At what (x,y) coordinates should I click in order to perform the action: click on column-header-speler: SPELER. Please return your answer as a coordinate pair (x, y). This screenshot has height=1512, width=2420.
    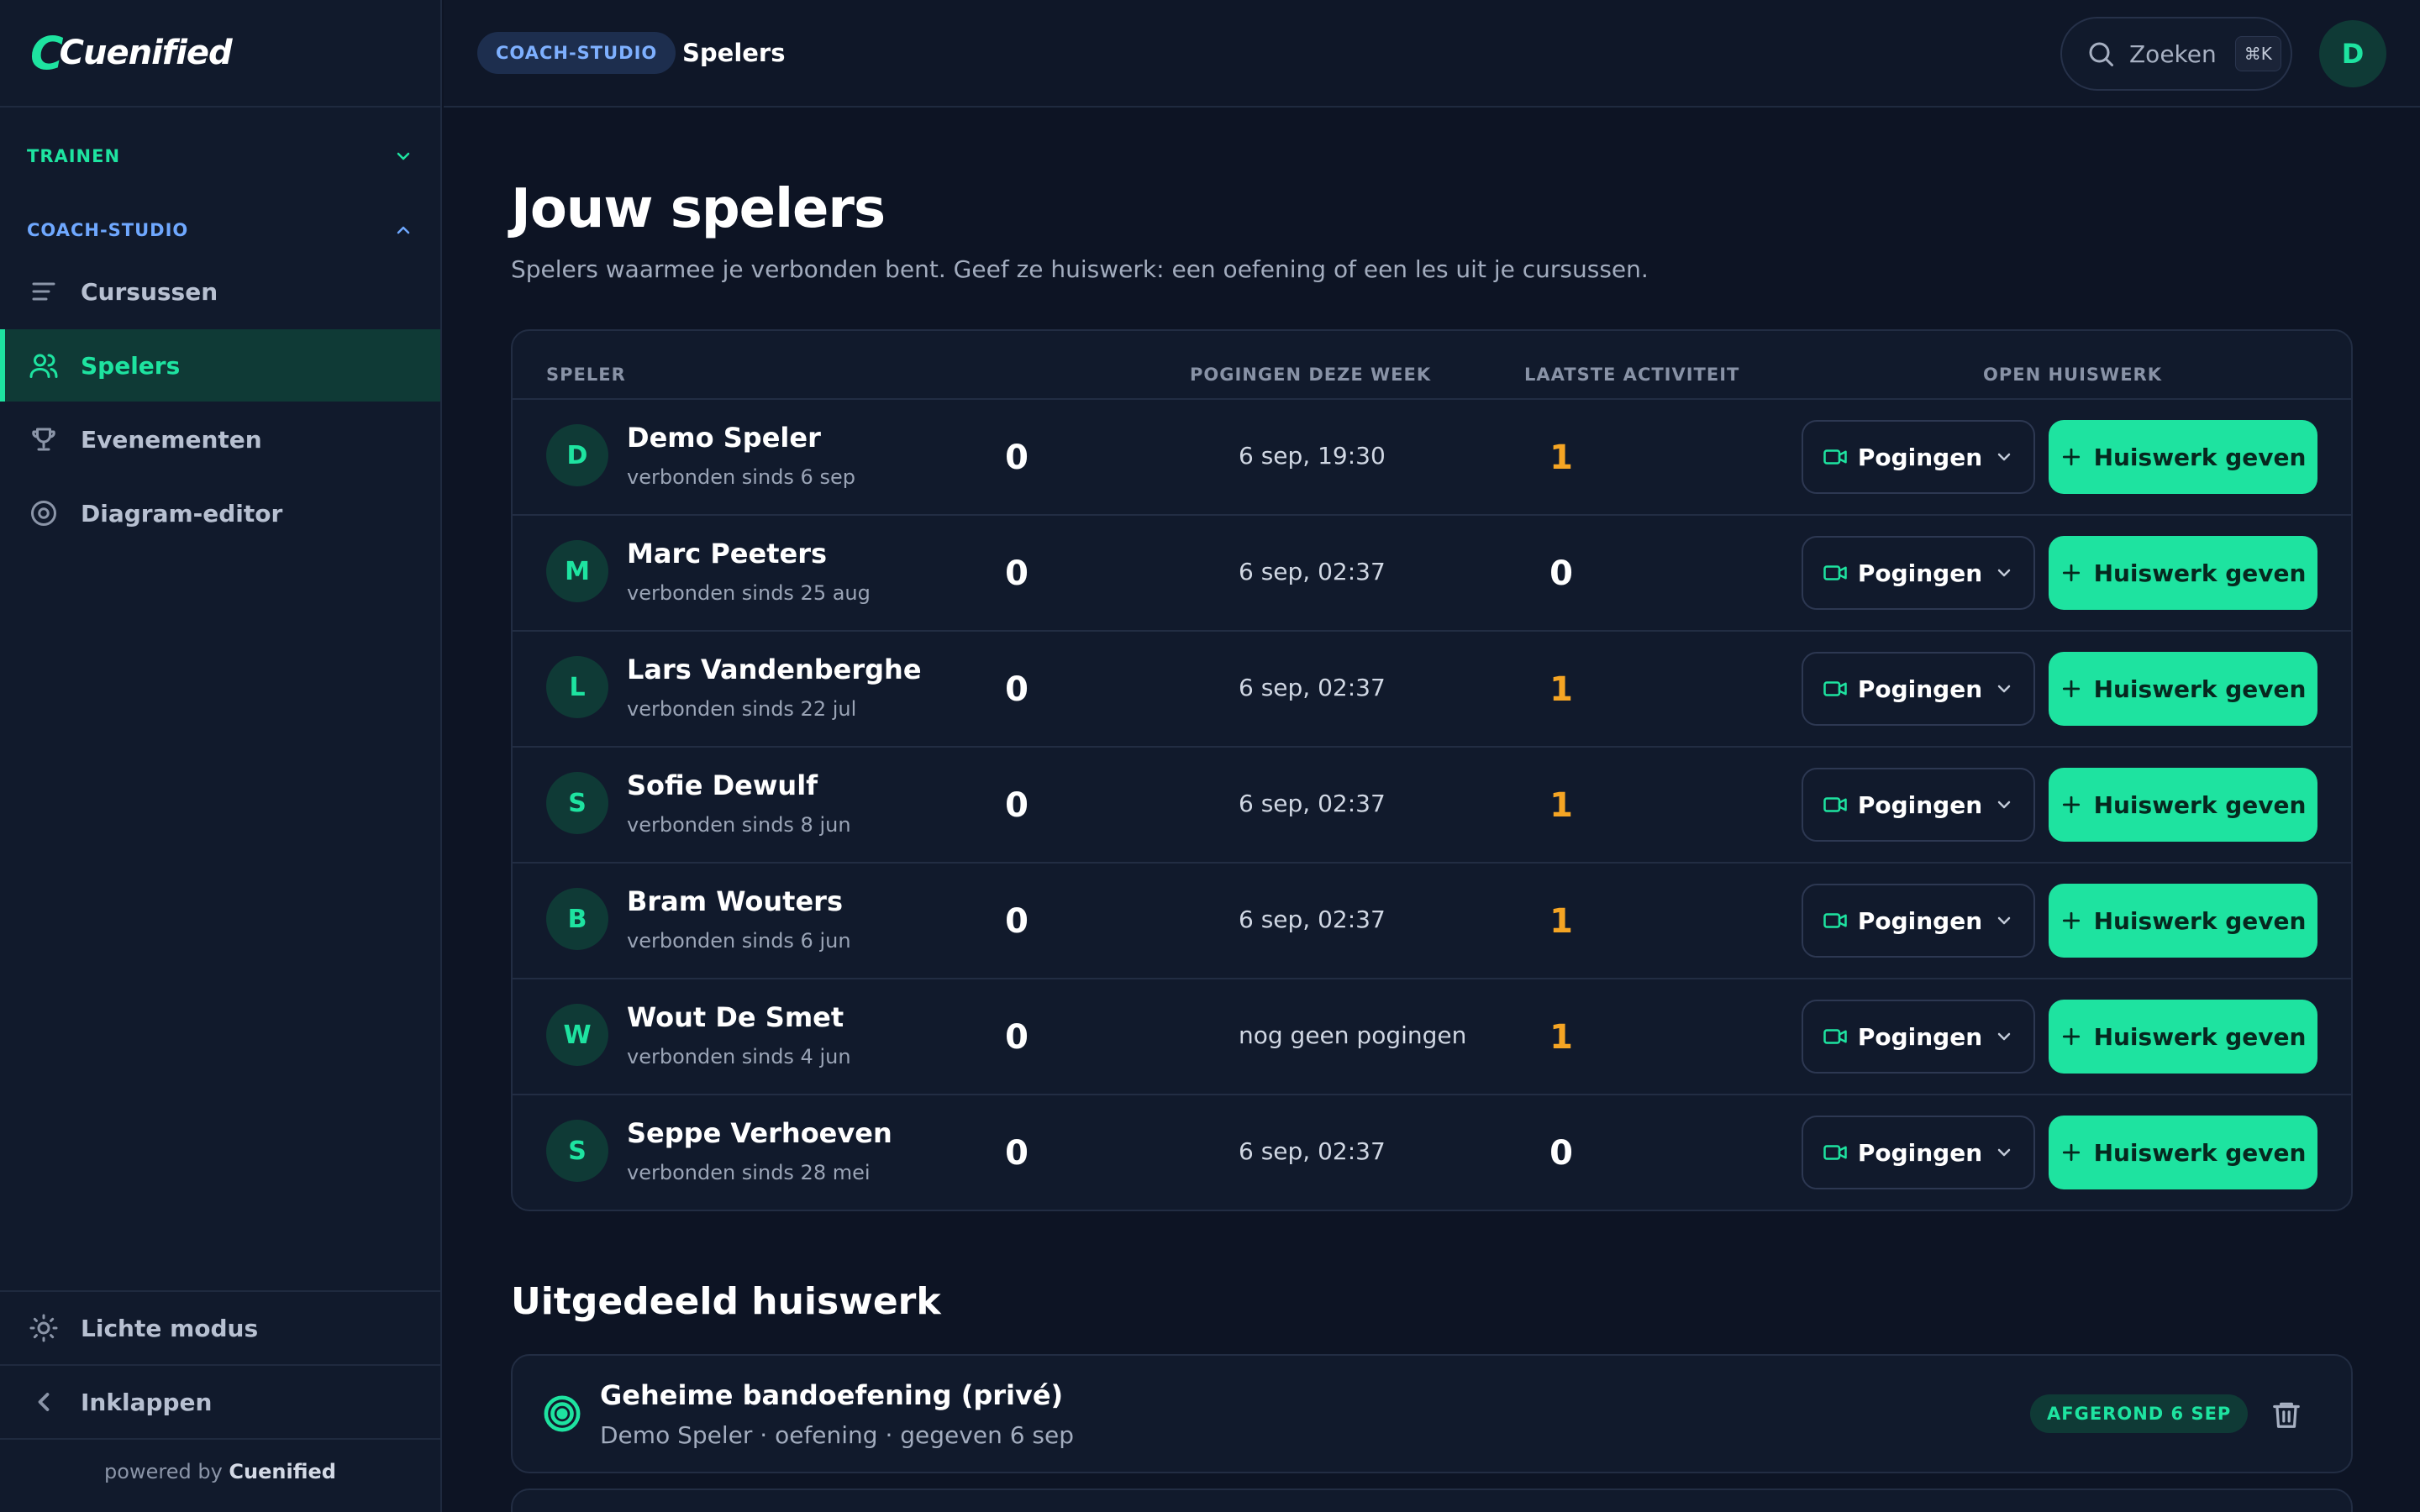
    Looking at the image, I should click on (586, 375).